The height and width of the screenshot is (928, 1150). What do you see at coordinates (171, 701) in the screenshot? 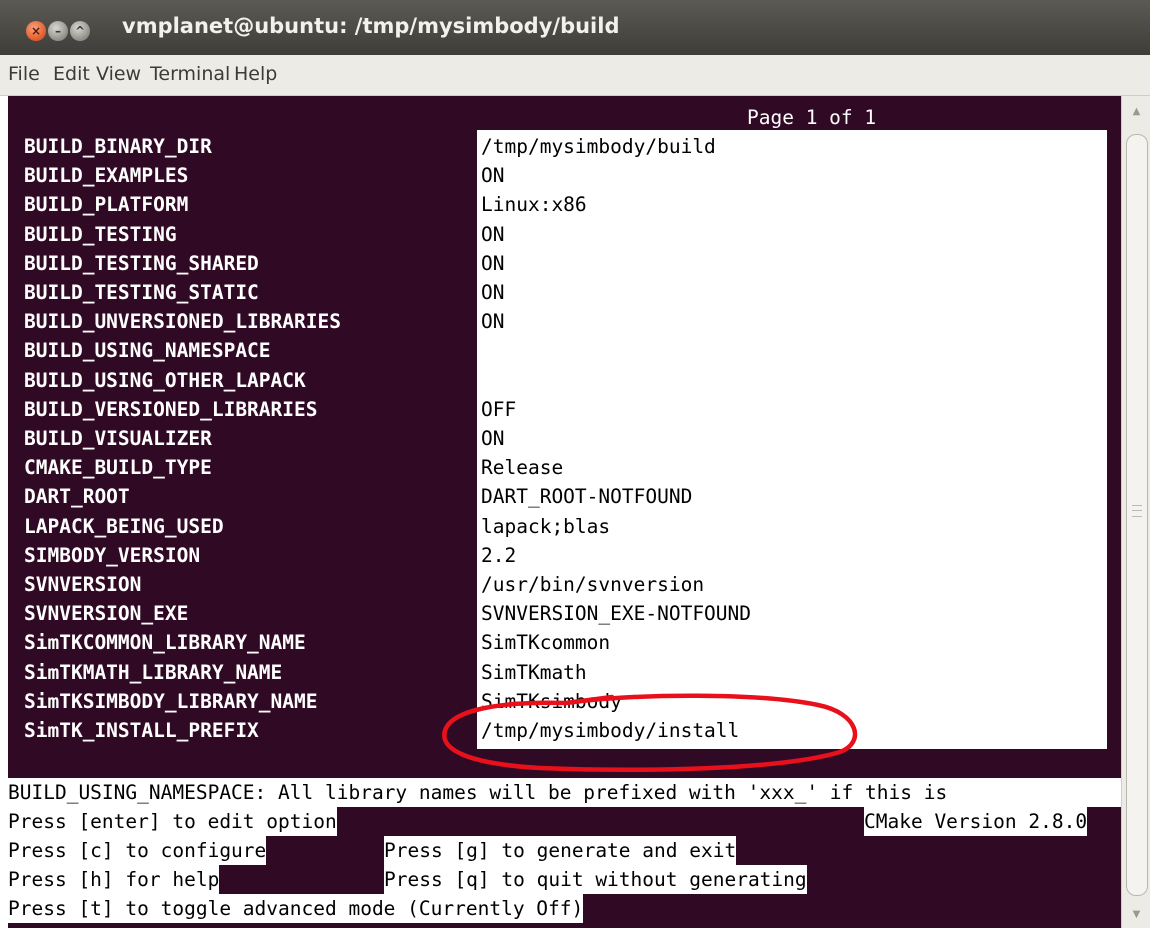
I see `entry-key: SimTKSIMBODY_LIBRARY_NAME` at bounding box center [171, 701].